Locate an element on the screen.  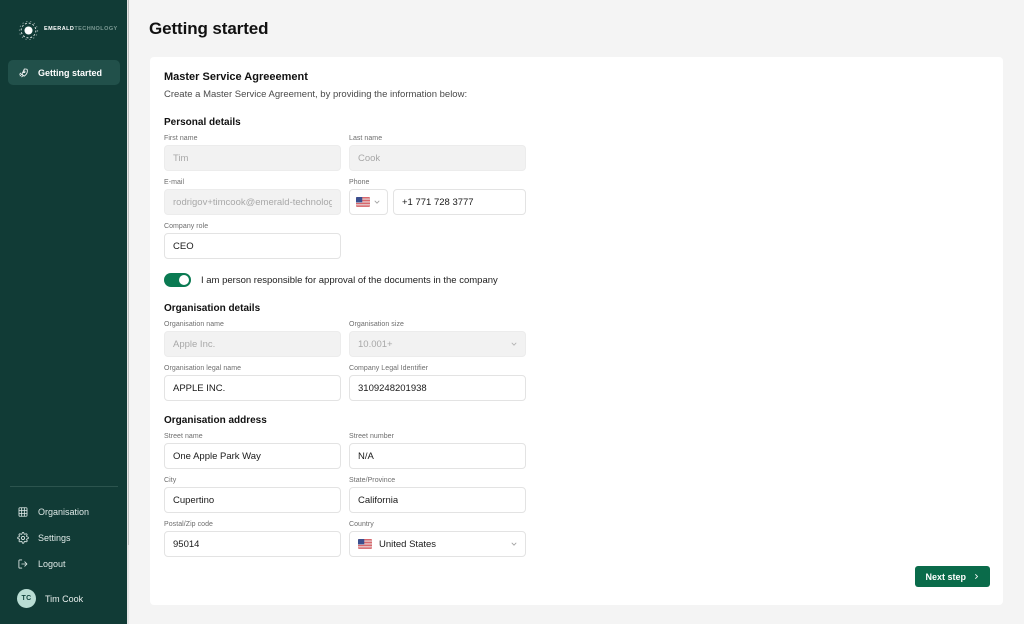
field-last-name: Last name Cook is located at coordinates (437, 153).